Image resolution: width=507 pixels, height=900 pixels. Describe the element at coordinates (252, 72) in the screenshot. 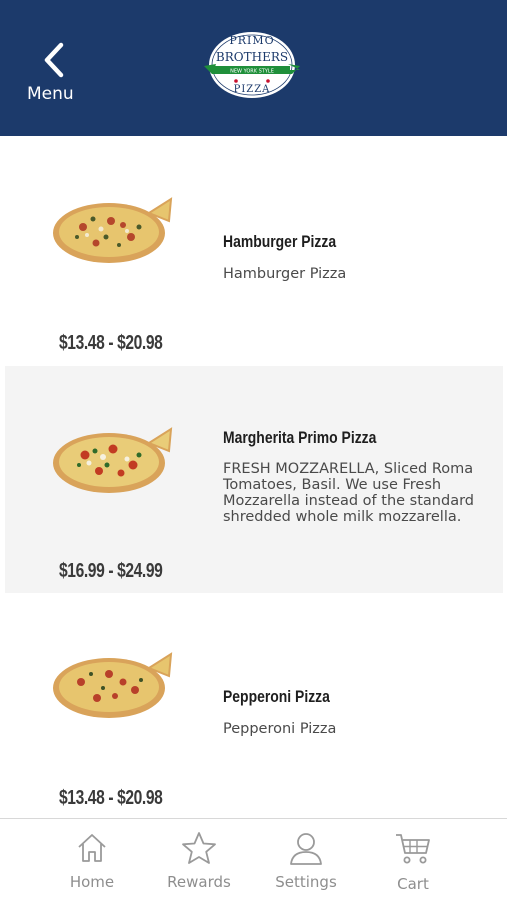

I see `logo-banner-text: NEW YORK STYLE` at that location.